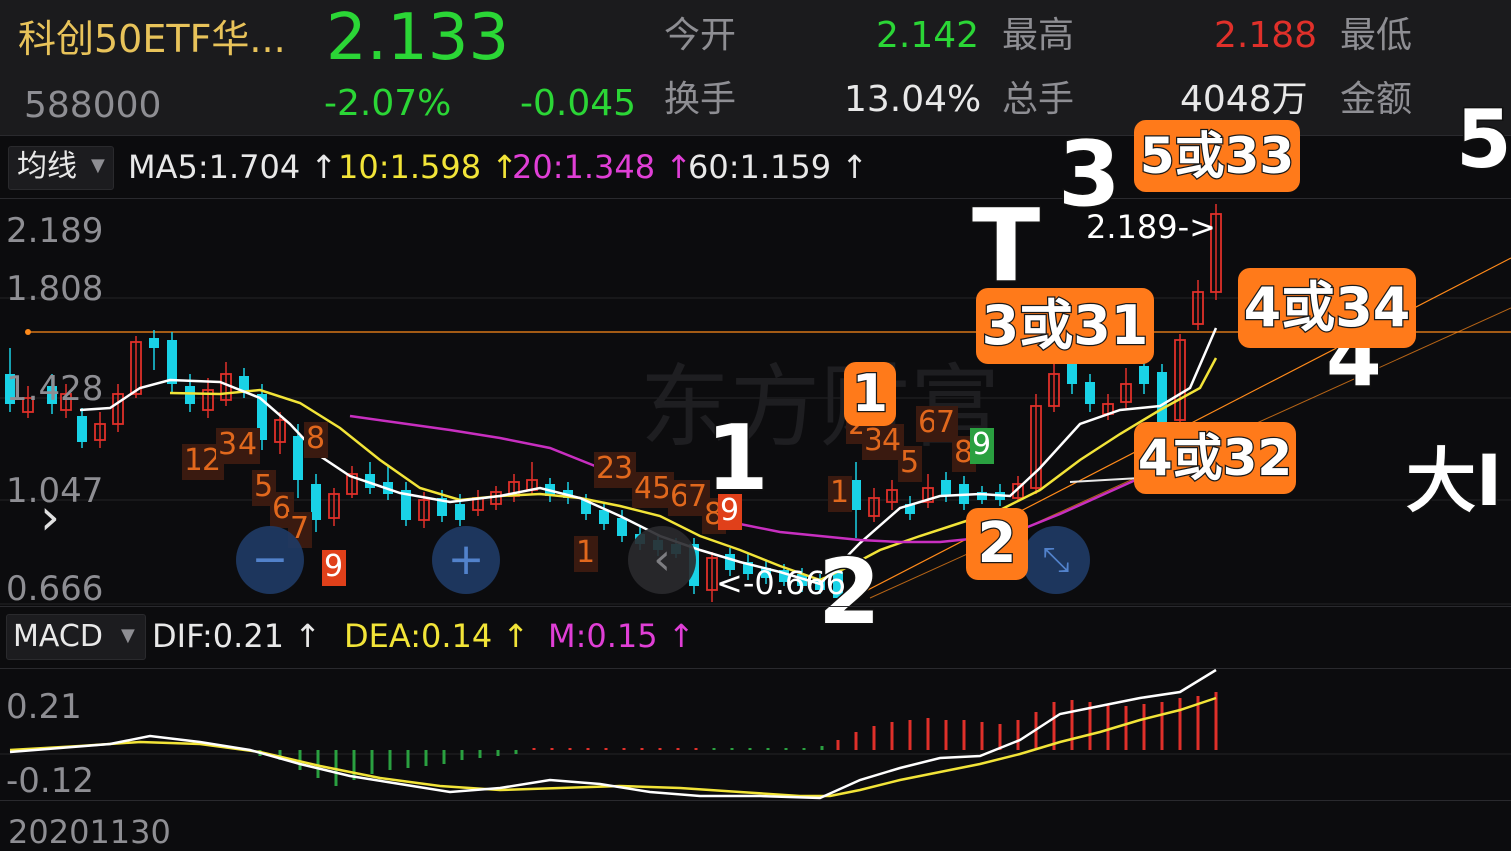 This screenshot has width=1511, height=851. Describe the element at coordinates (870, 394) in the screenshot. I see `annotation-1: 1` at that location.